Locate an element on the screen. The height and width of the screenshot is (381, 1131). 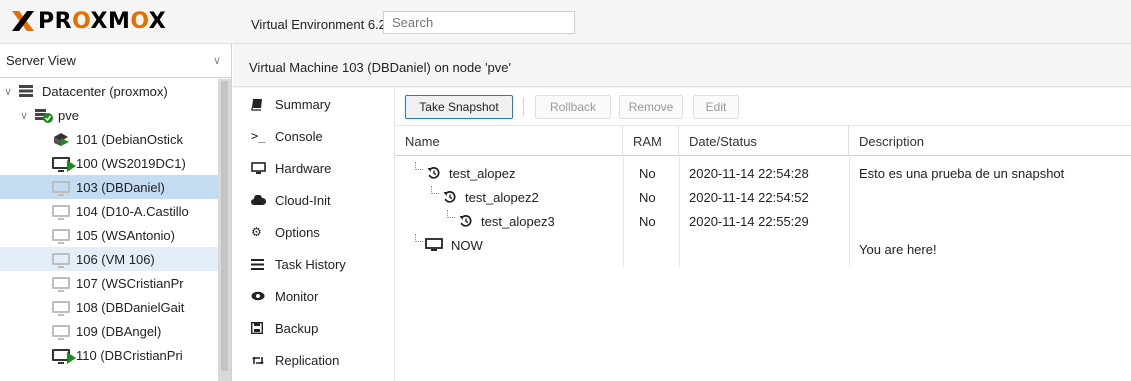
menu-item-label: Monitor is located at coordinates (297, 296).